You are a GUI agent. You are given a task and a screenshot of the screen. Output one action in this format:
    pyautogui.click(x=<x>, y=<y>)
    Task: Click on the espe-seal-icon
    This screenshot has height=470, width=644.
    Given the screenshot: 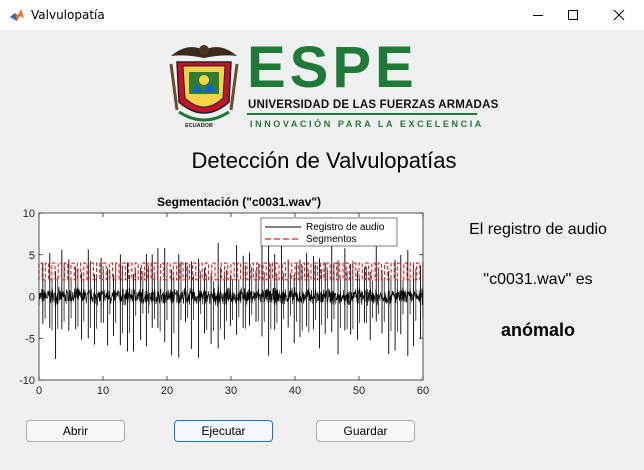 What is the action you would take?
    pyautogui.click(x=204, y=83)
    